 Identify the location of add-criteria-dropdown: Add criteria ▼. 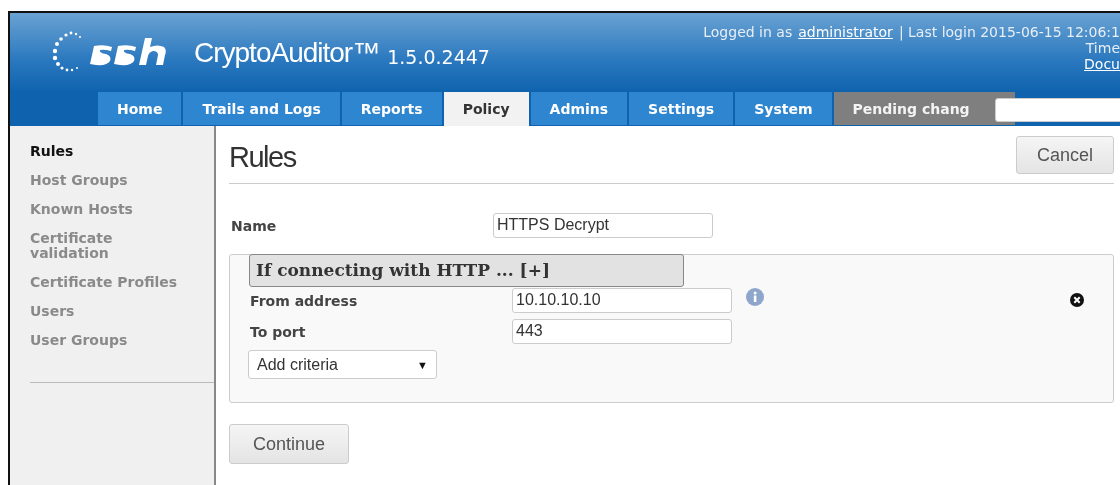
(342, 364).